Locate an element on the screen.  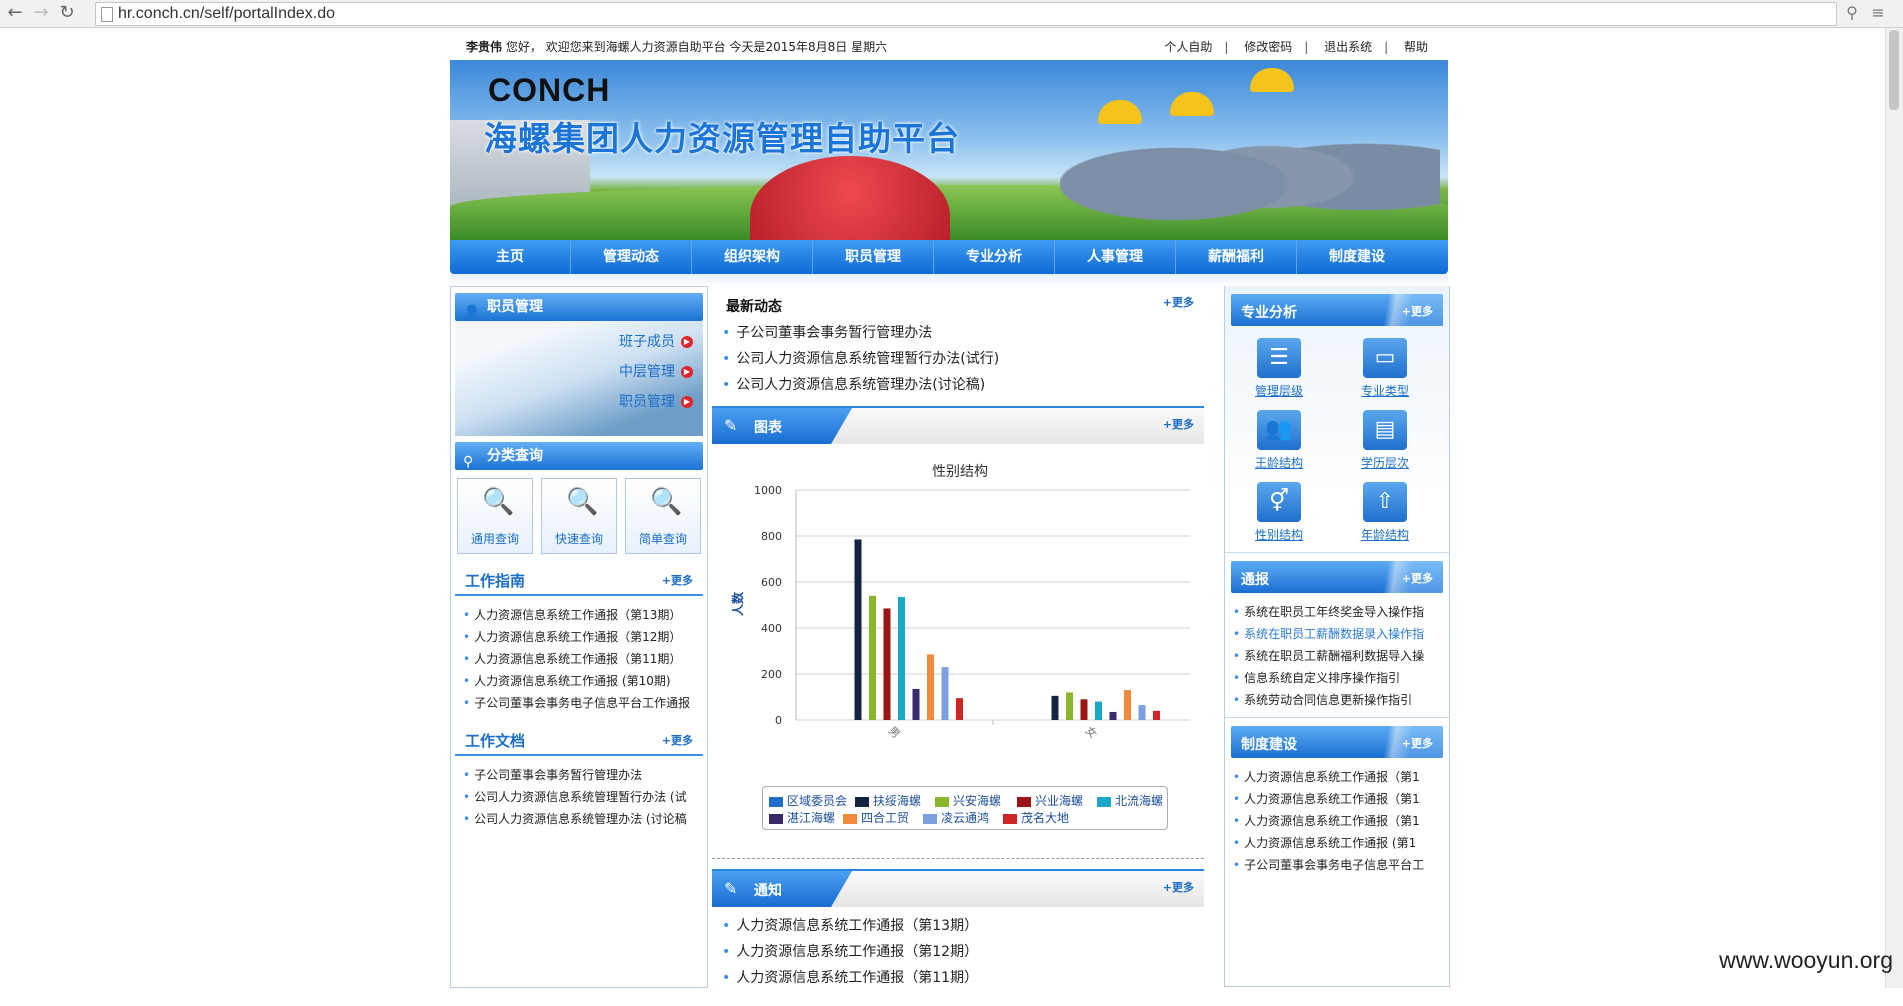
simple-query-button: 🔍 简单查询 is located at coordinates (663, 516).